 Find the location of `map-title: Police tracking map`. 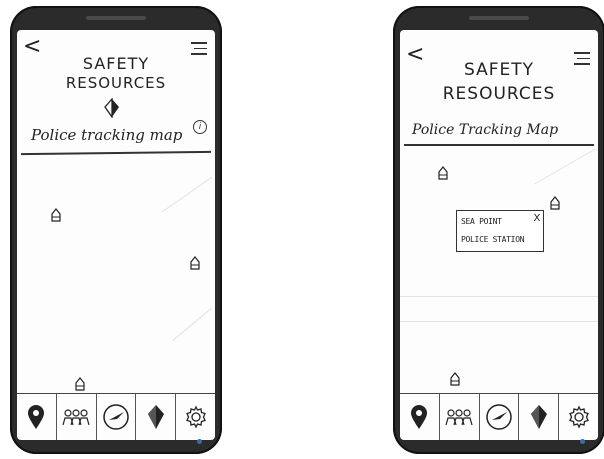

map-title: Police tracking map is located at coordinates (107, 135).